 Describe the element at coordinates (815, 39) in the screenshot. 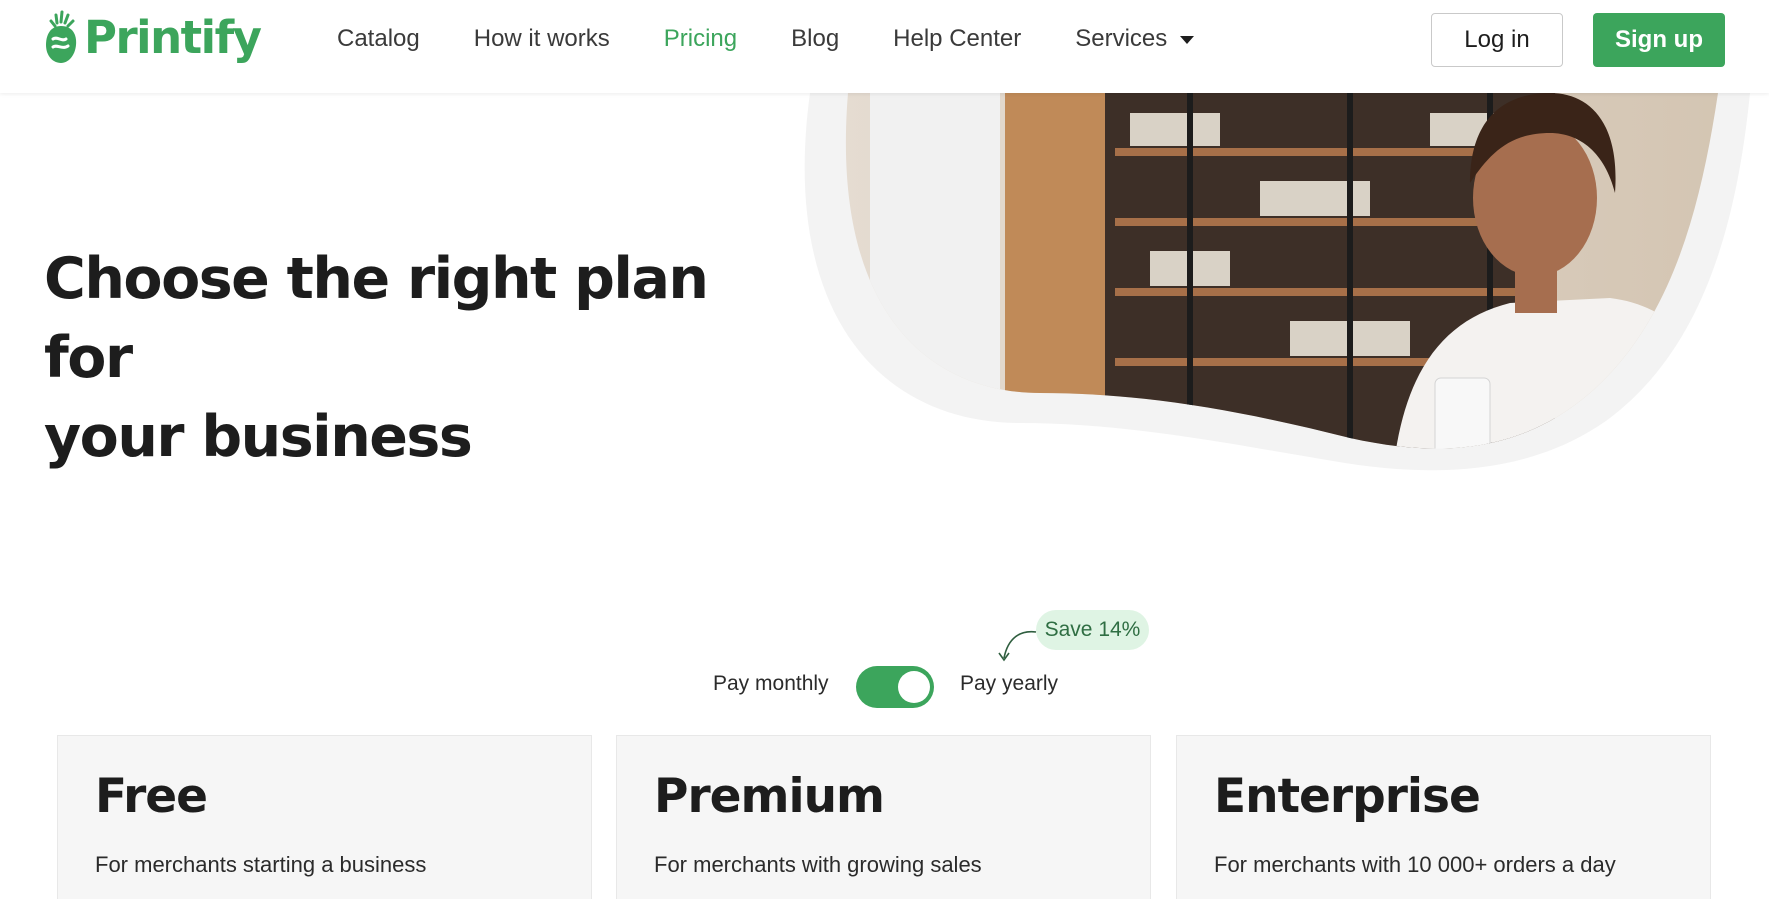

I see `nav-blog: Blog` at that location.